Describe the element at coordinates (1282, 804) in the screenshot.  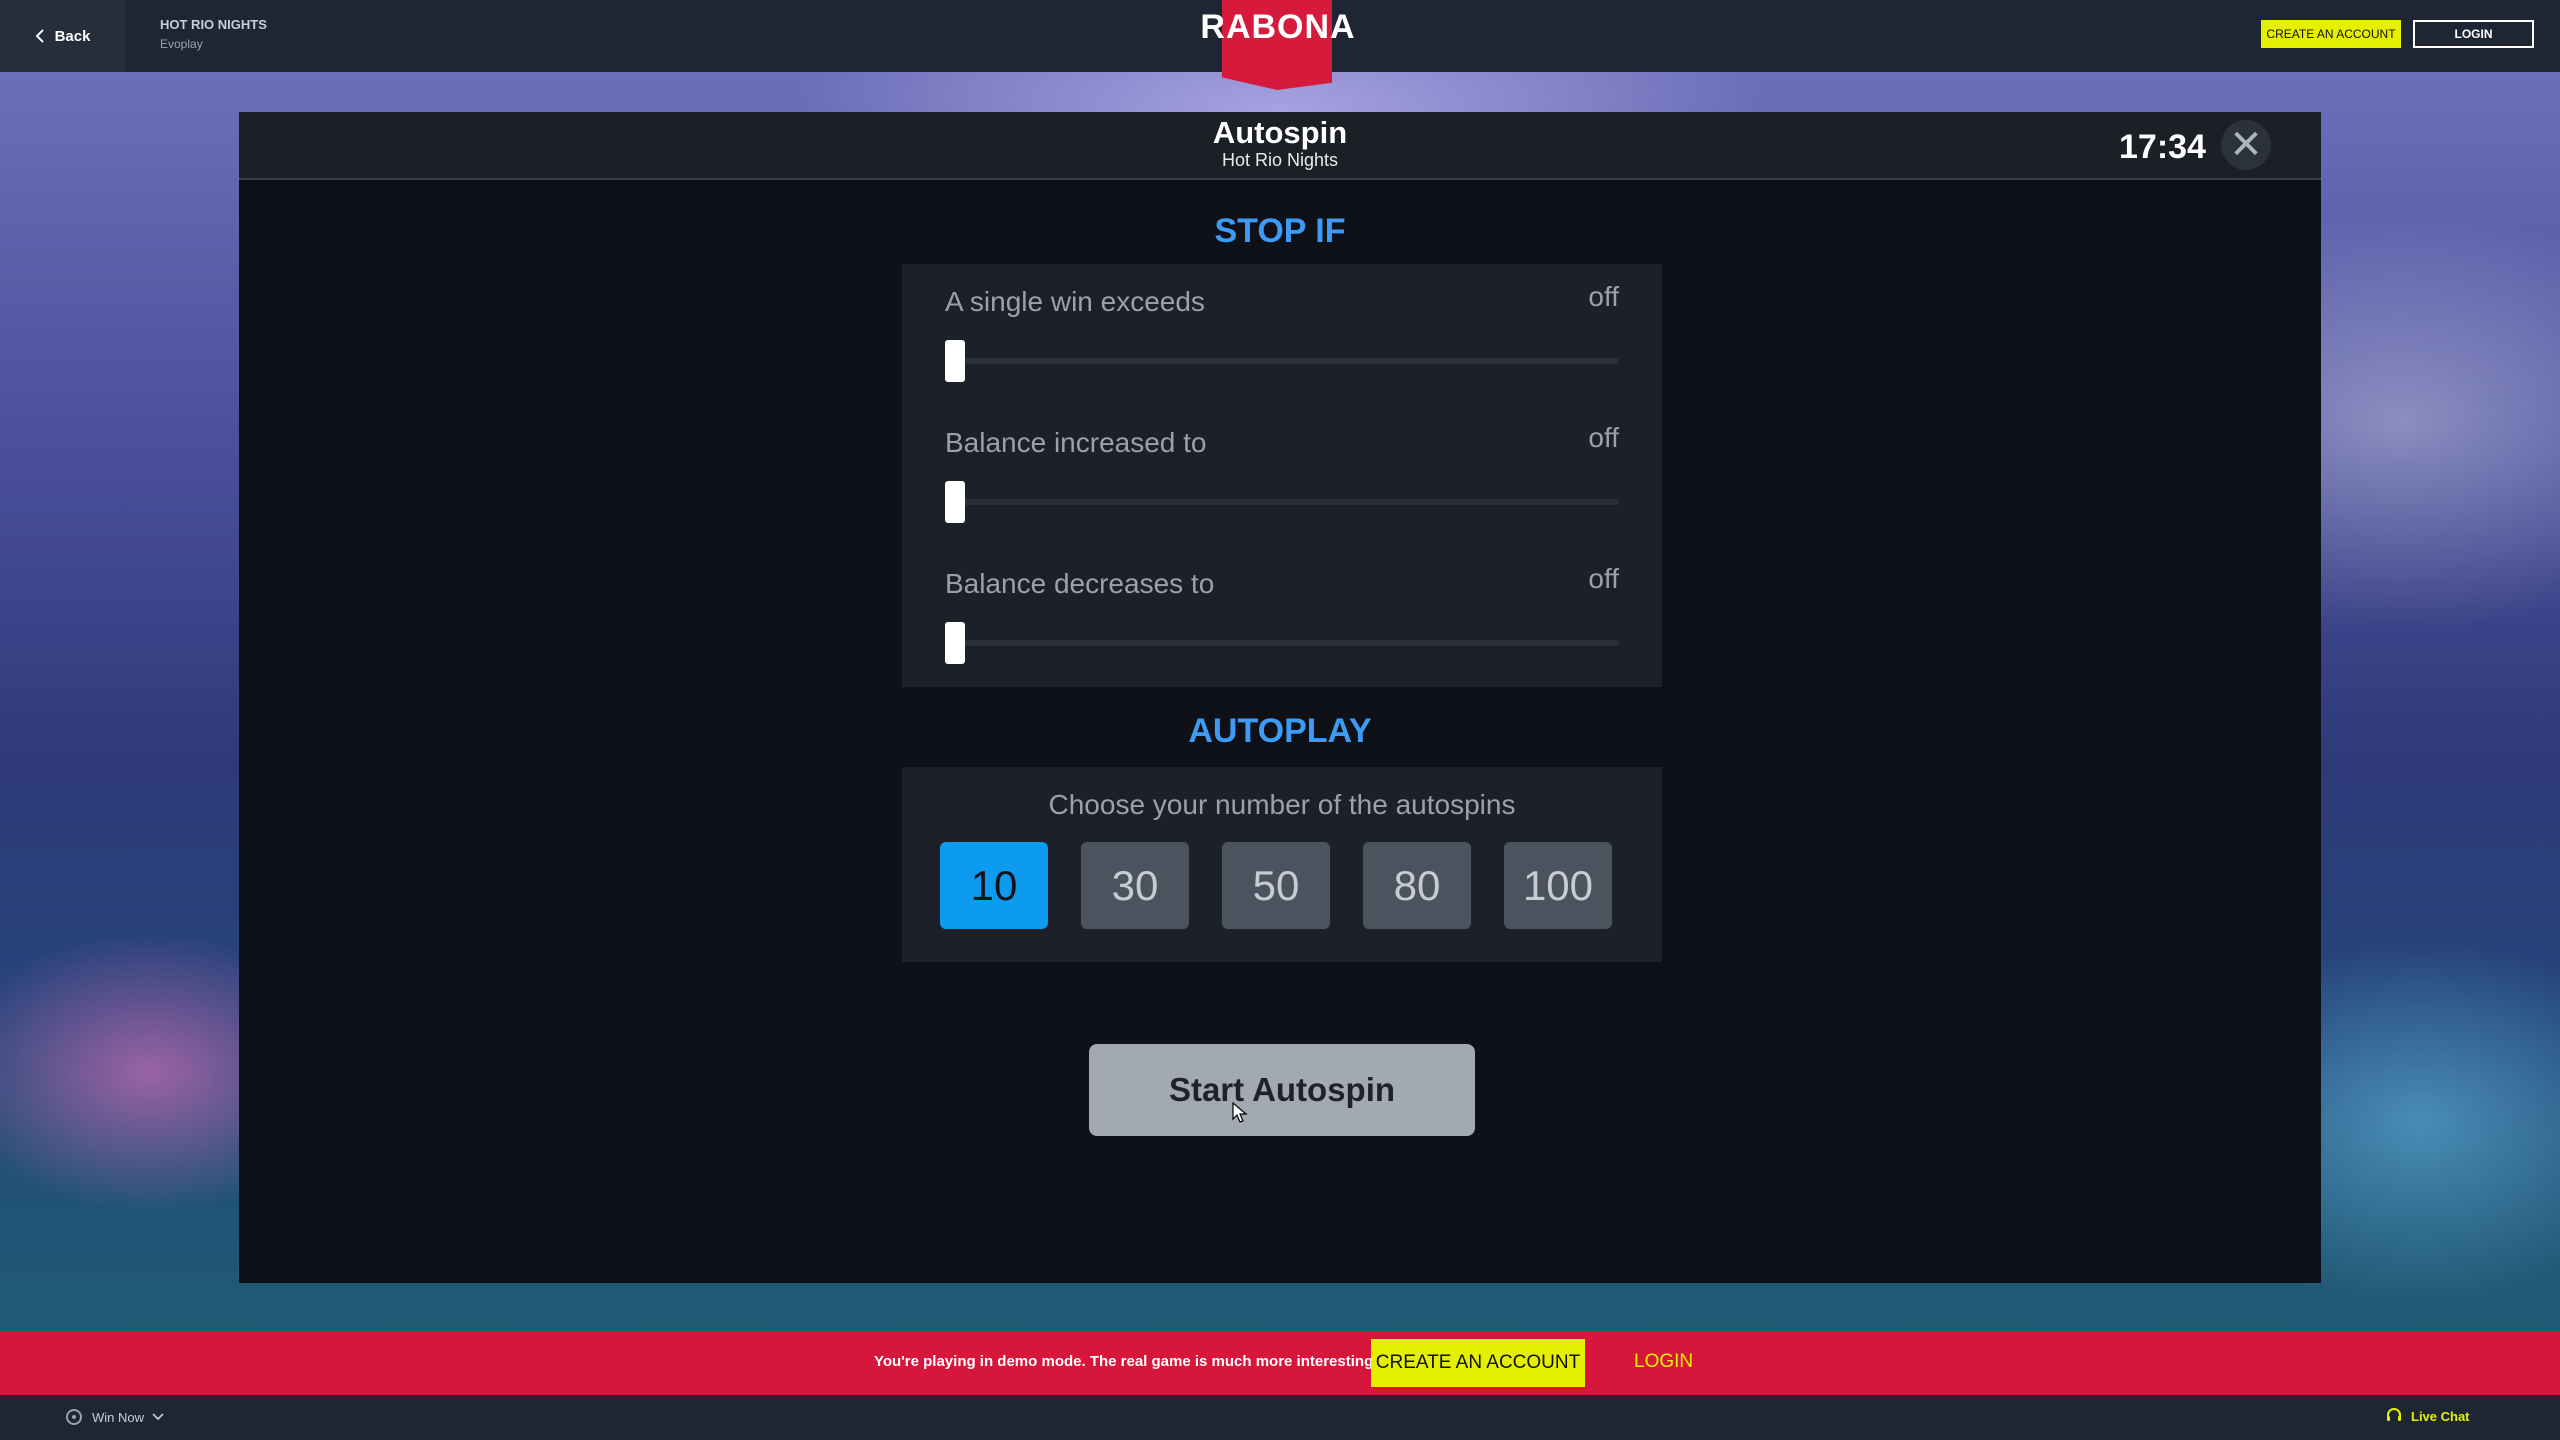
I see `autospin-count-prompt: Choose your number of the autospins` at that location.